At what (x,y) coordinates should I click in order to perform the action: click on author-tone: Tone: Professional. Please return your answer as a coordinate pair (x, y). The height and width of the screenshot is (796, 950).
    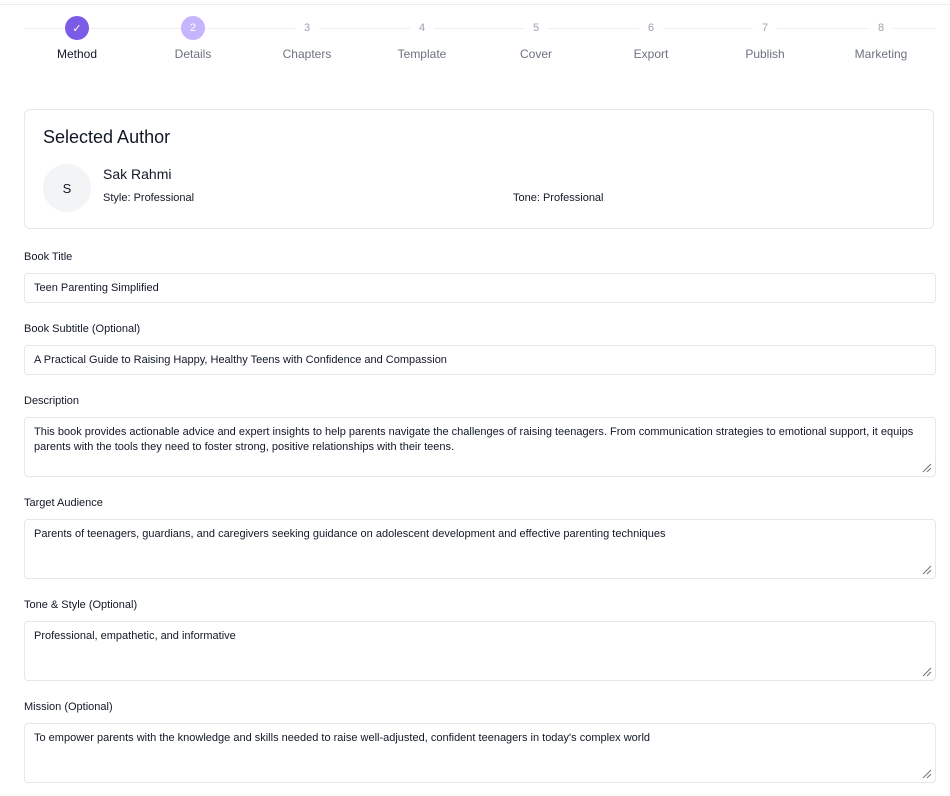
    Looking at the image, I should click on (558, 198).